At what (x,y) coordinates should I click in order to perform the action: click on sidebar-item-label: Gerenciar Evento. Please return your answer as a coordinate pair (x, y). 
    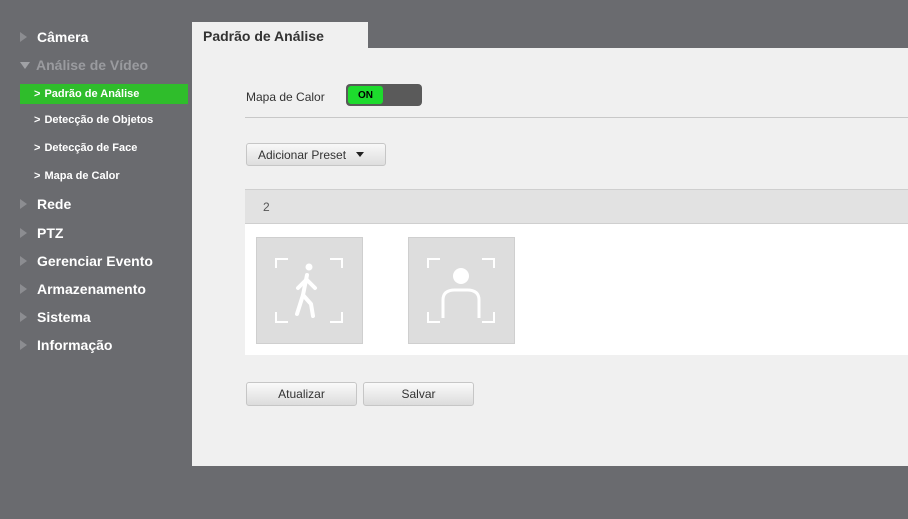
    Looking at the image, I should click on (95, 261).